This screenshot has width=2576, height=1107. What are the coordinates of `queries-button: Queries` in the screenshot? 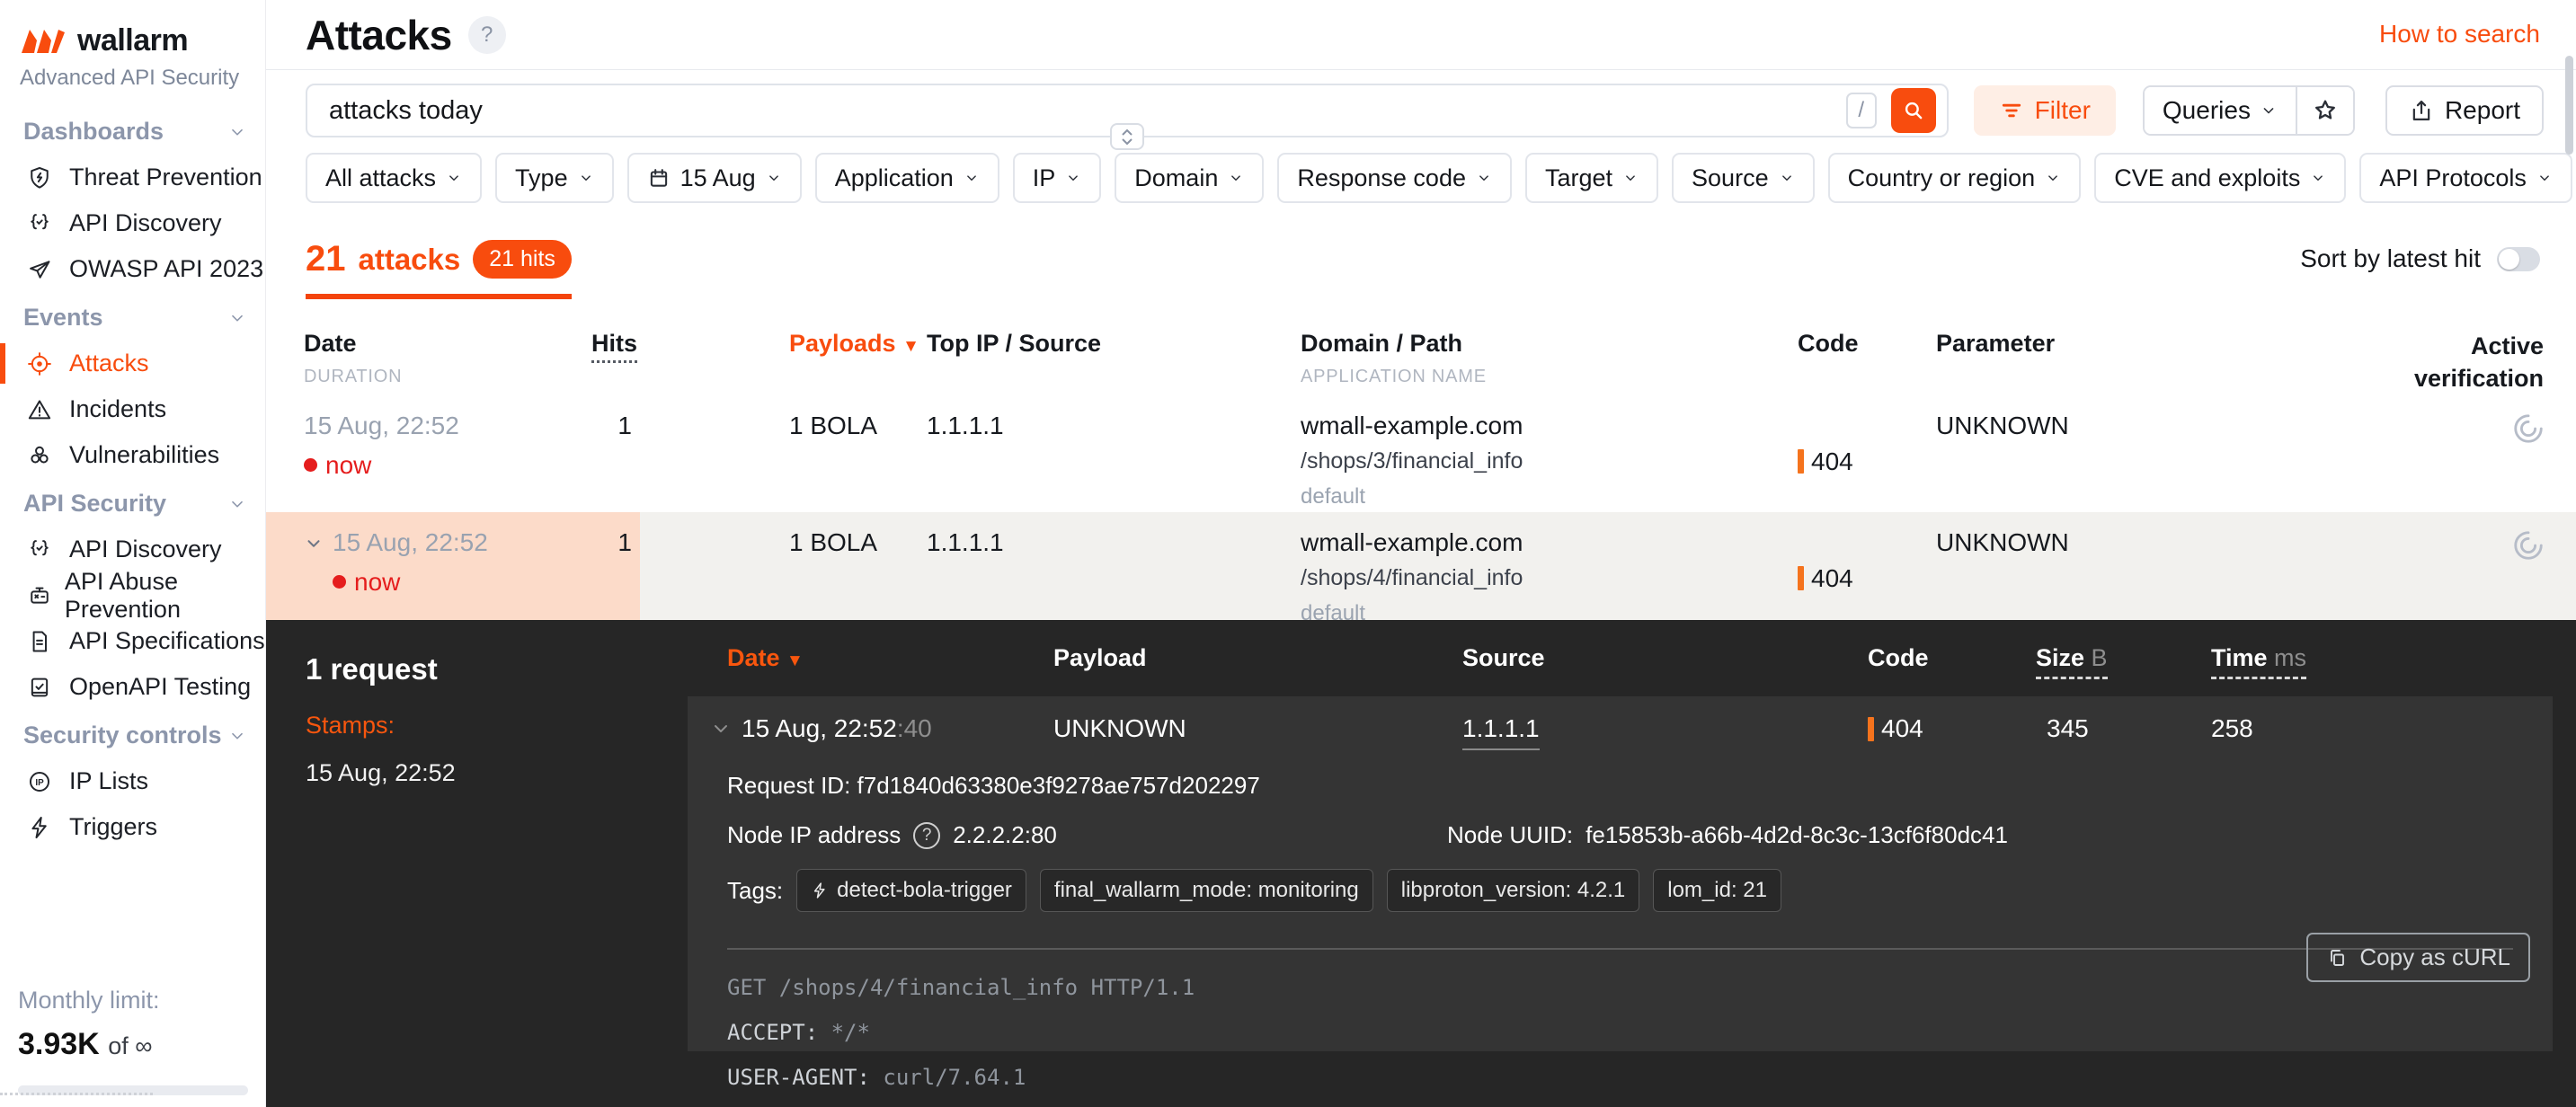 It's located at (2220, 110).